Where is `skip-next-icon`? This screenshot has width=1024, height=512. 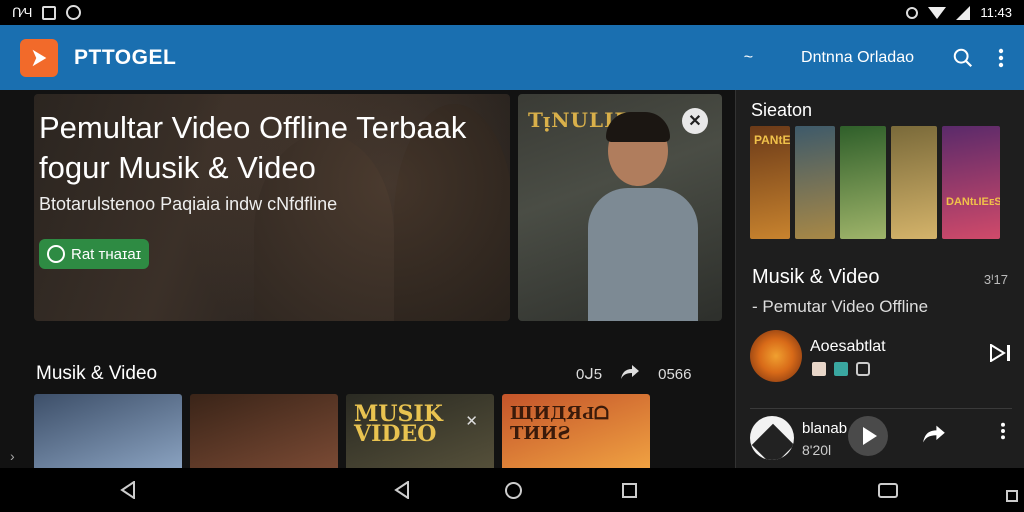
skip-next-icon is located at coordinates (1001, 355).